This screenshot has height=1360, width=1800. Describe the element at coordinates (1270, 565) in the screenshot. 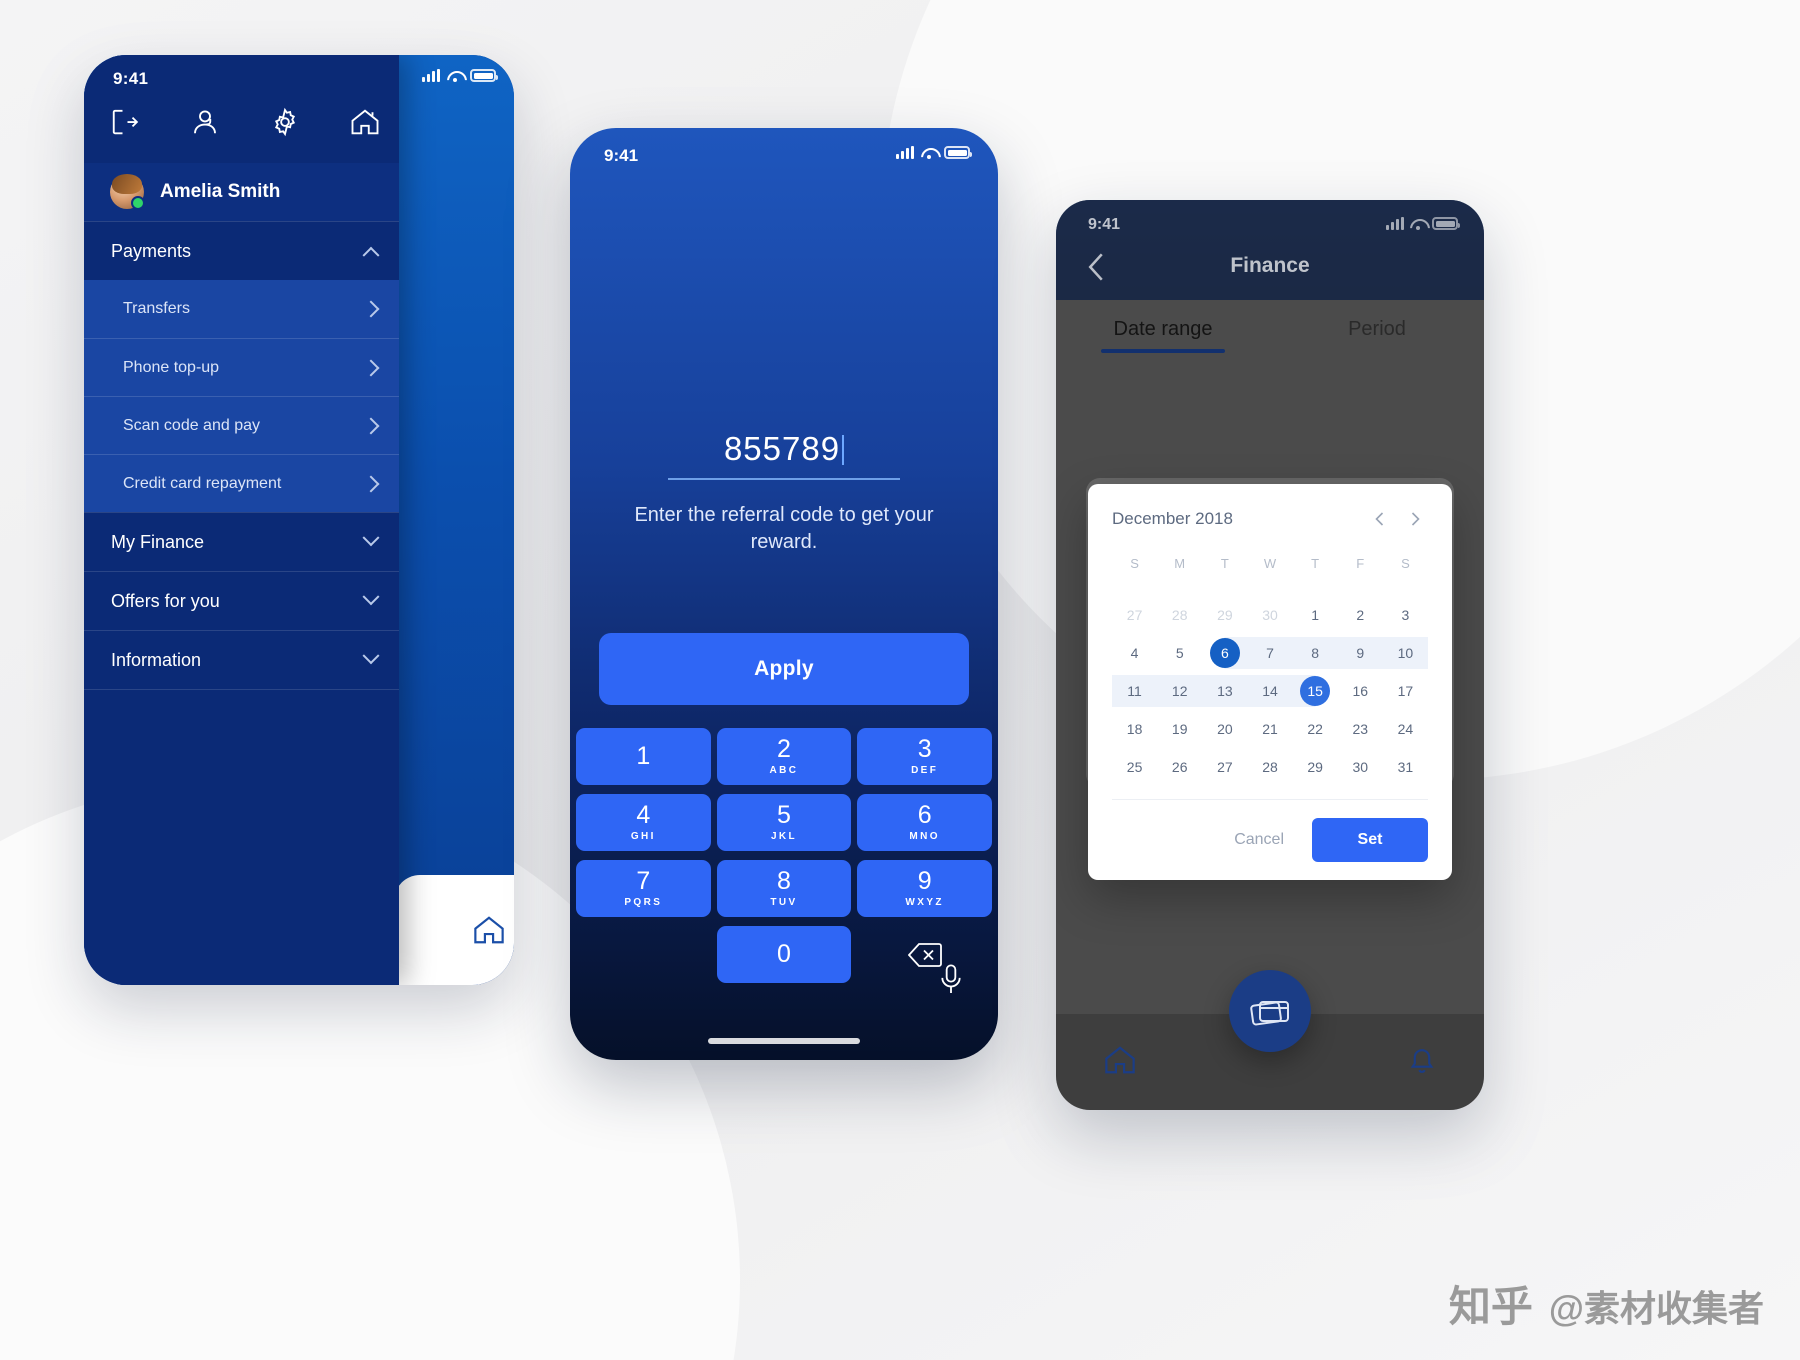

I see `calendar-weekday-row: SMTWTFS` at that location.